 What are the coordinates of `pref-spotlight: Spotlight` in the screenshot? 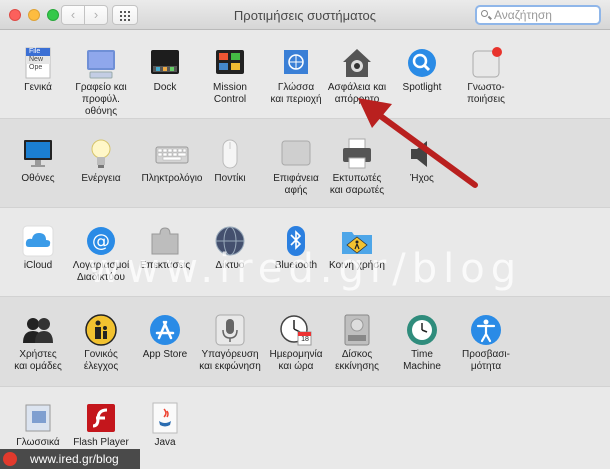 It's located at (422, 70).